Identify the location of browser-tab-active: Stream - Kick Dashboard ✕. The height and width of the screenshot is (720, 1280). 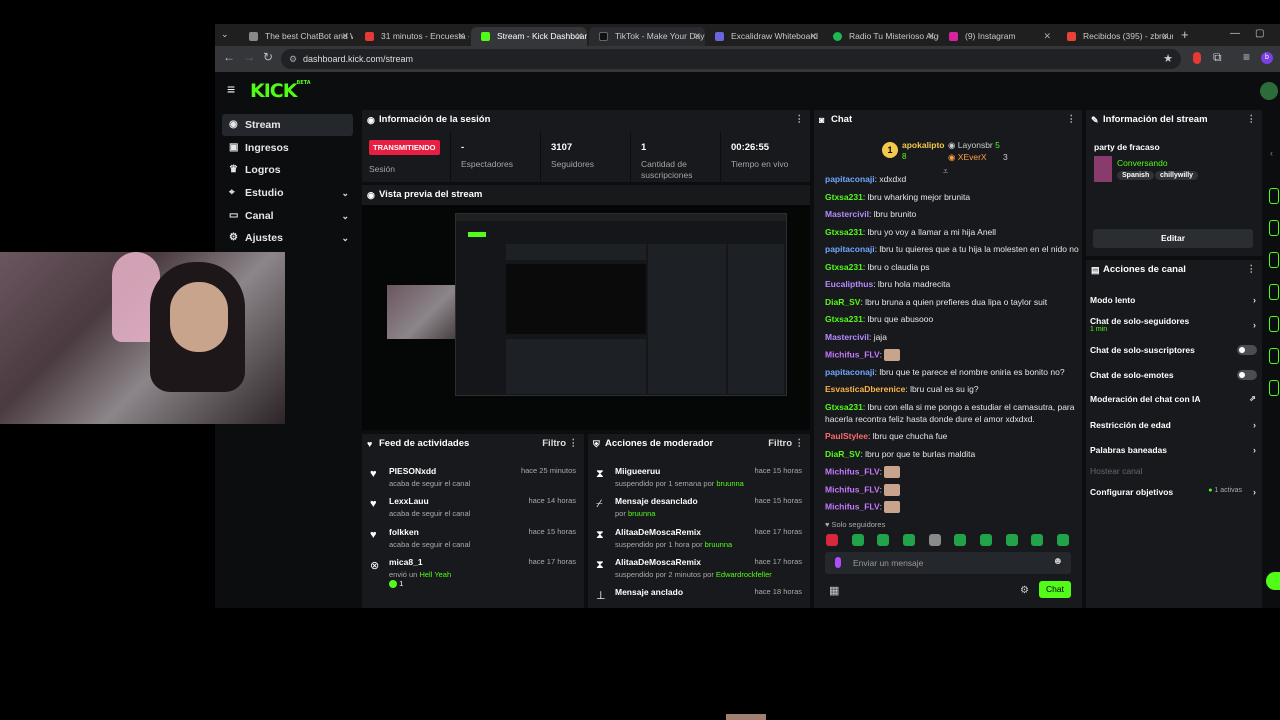
(529, 36).